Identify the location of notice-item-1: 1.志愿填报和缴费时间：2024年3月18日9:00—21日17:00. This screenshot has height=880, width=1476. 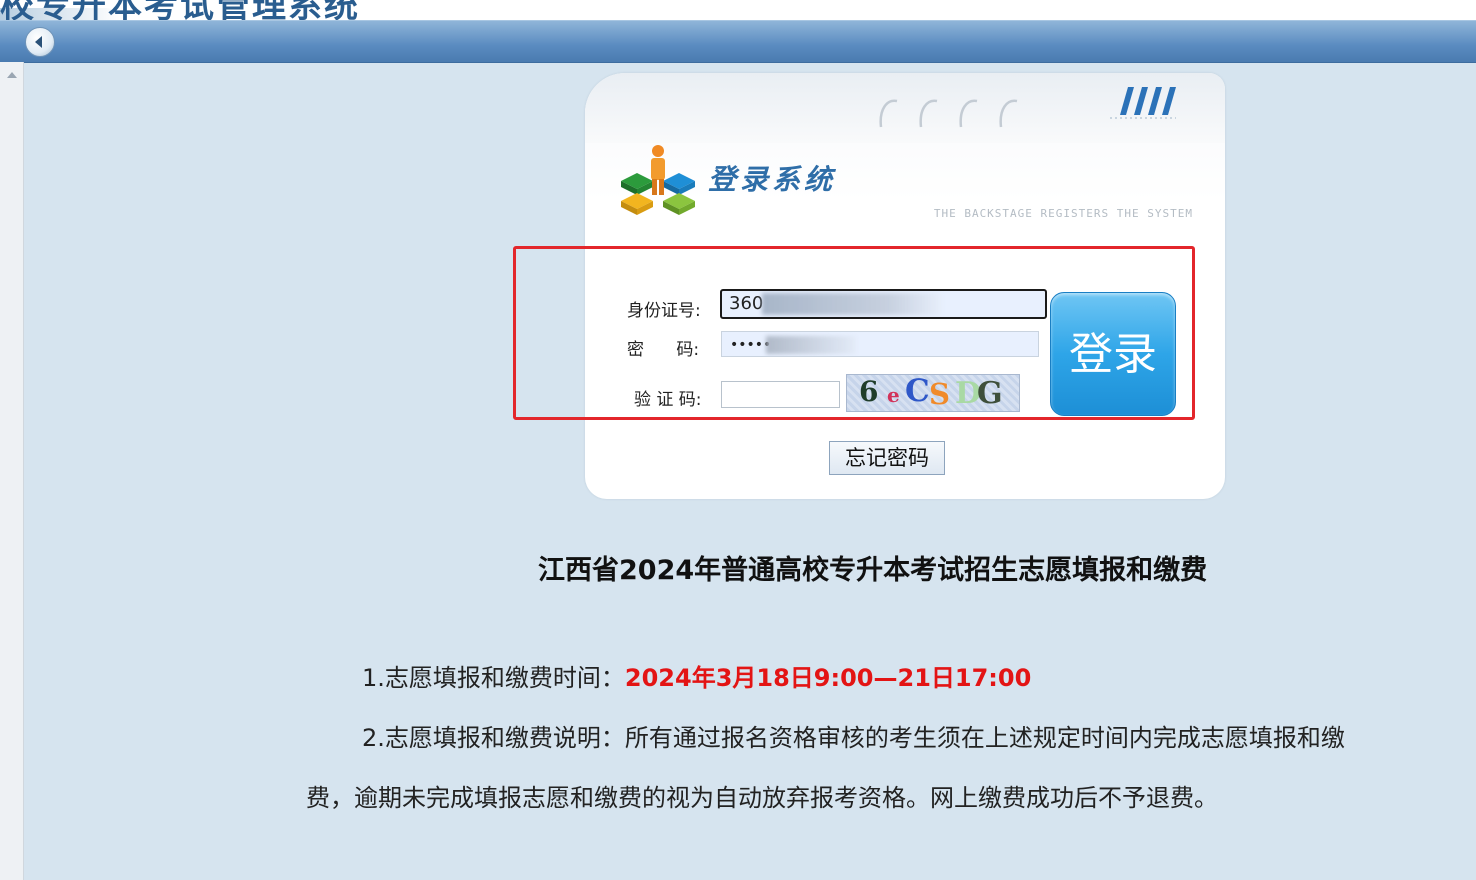
(696, 675).